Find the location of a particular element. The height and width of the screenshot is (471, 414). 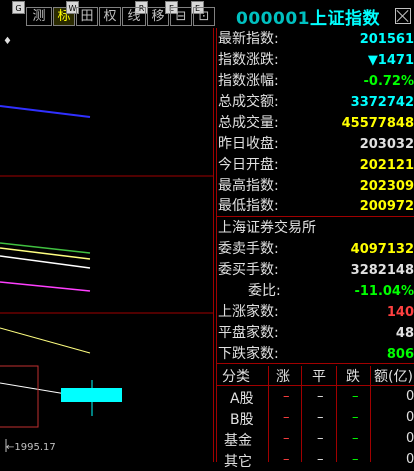

exchange-label: 上涨家数: is located at coordinates (248, 312).